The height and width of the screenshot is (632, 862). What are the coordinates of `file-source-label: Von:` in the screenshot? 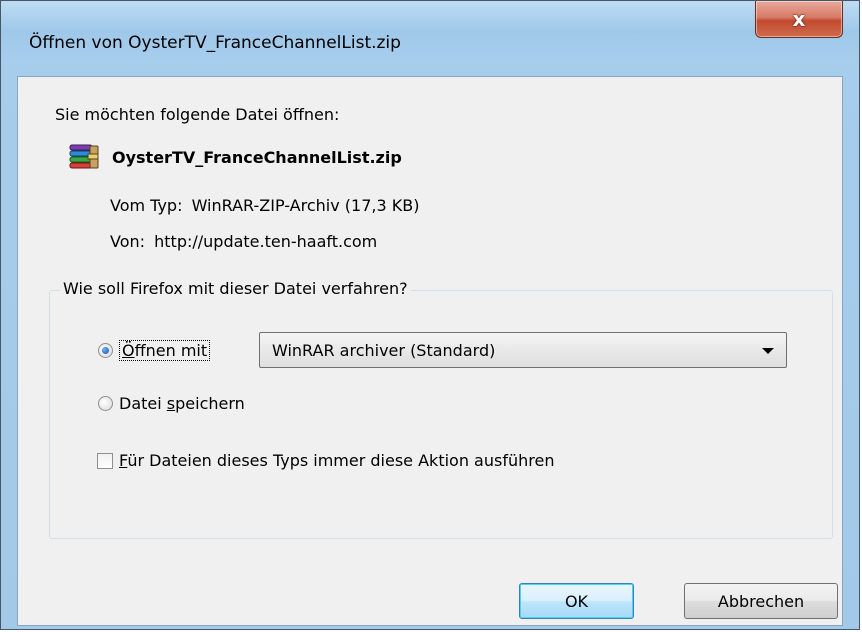 It's located at (128, 241).